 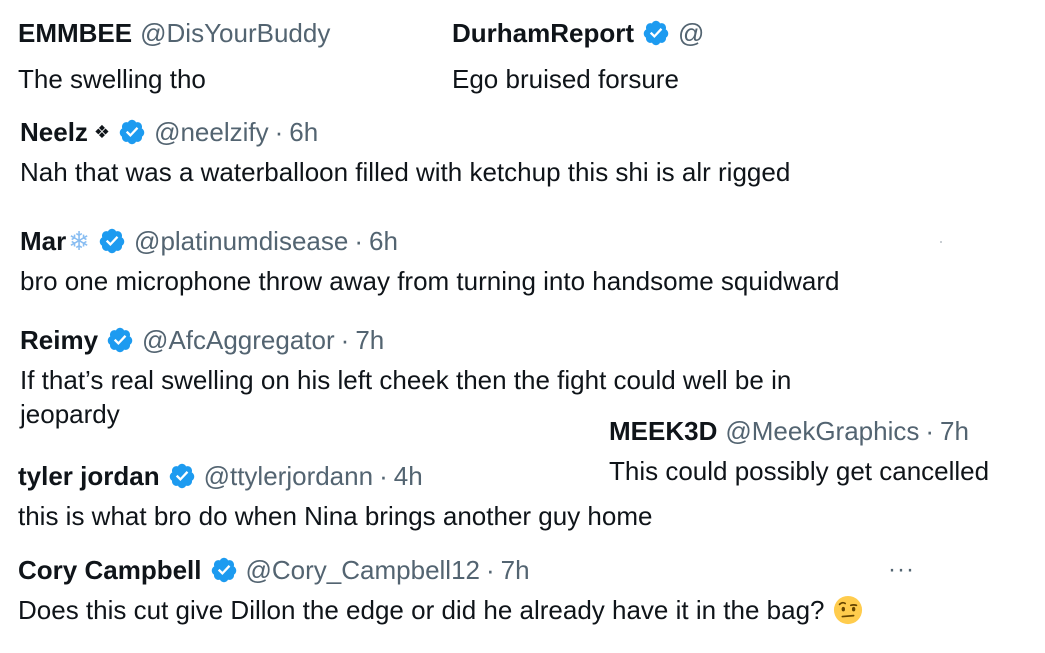 I want to click on author-handle: @neelzify, so click(x=211, y=132).